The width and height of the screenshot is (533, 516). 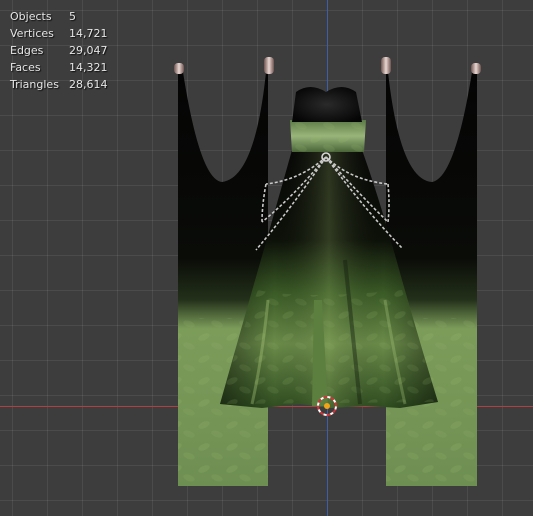 What do you see at coordinates (25, 67) in the screenshot?
I see `stat-label: Faces` at bounding box center [25, 67].